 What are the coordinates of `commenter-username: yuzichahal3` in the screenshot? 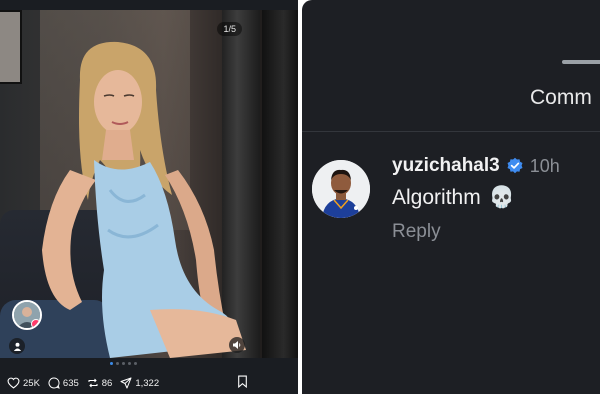 It's located at (446, 166).